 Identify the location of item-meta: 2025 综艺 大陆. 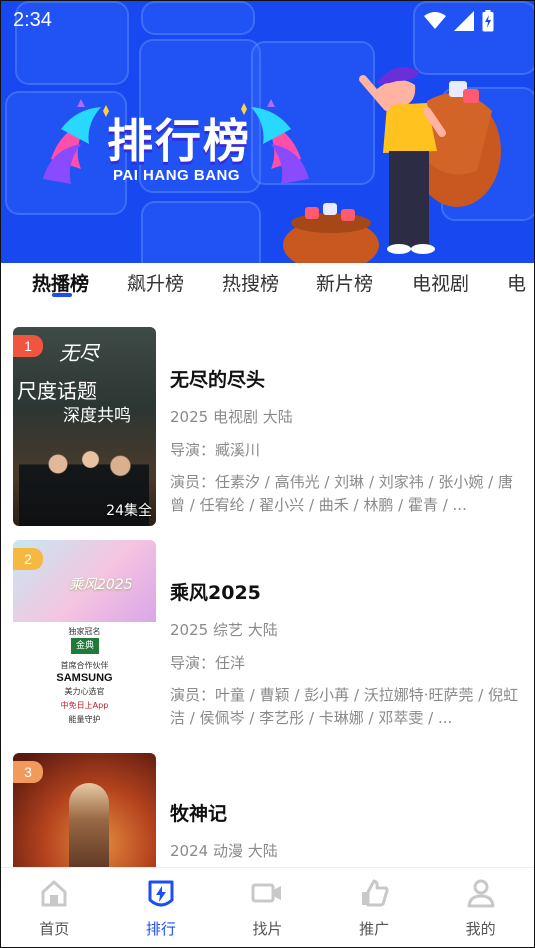
(224, 630).